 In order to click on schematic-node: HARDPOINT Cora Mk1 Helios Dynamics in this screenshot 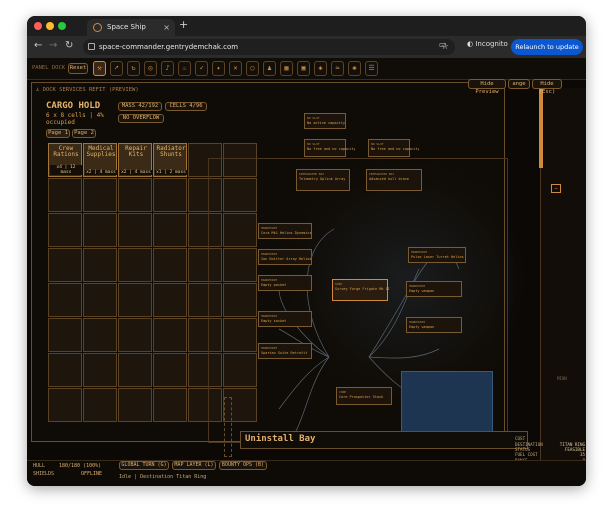, I will do `click(285, 231)`.